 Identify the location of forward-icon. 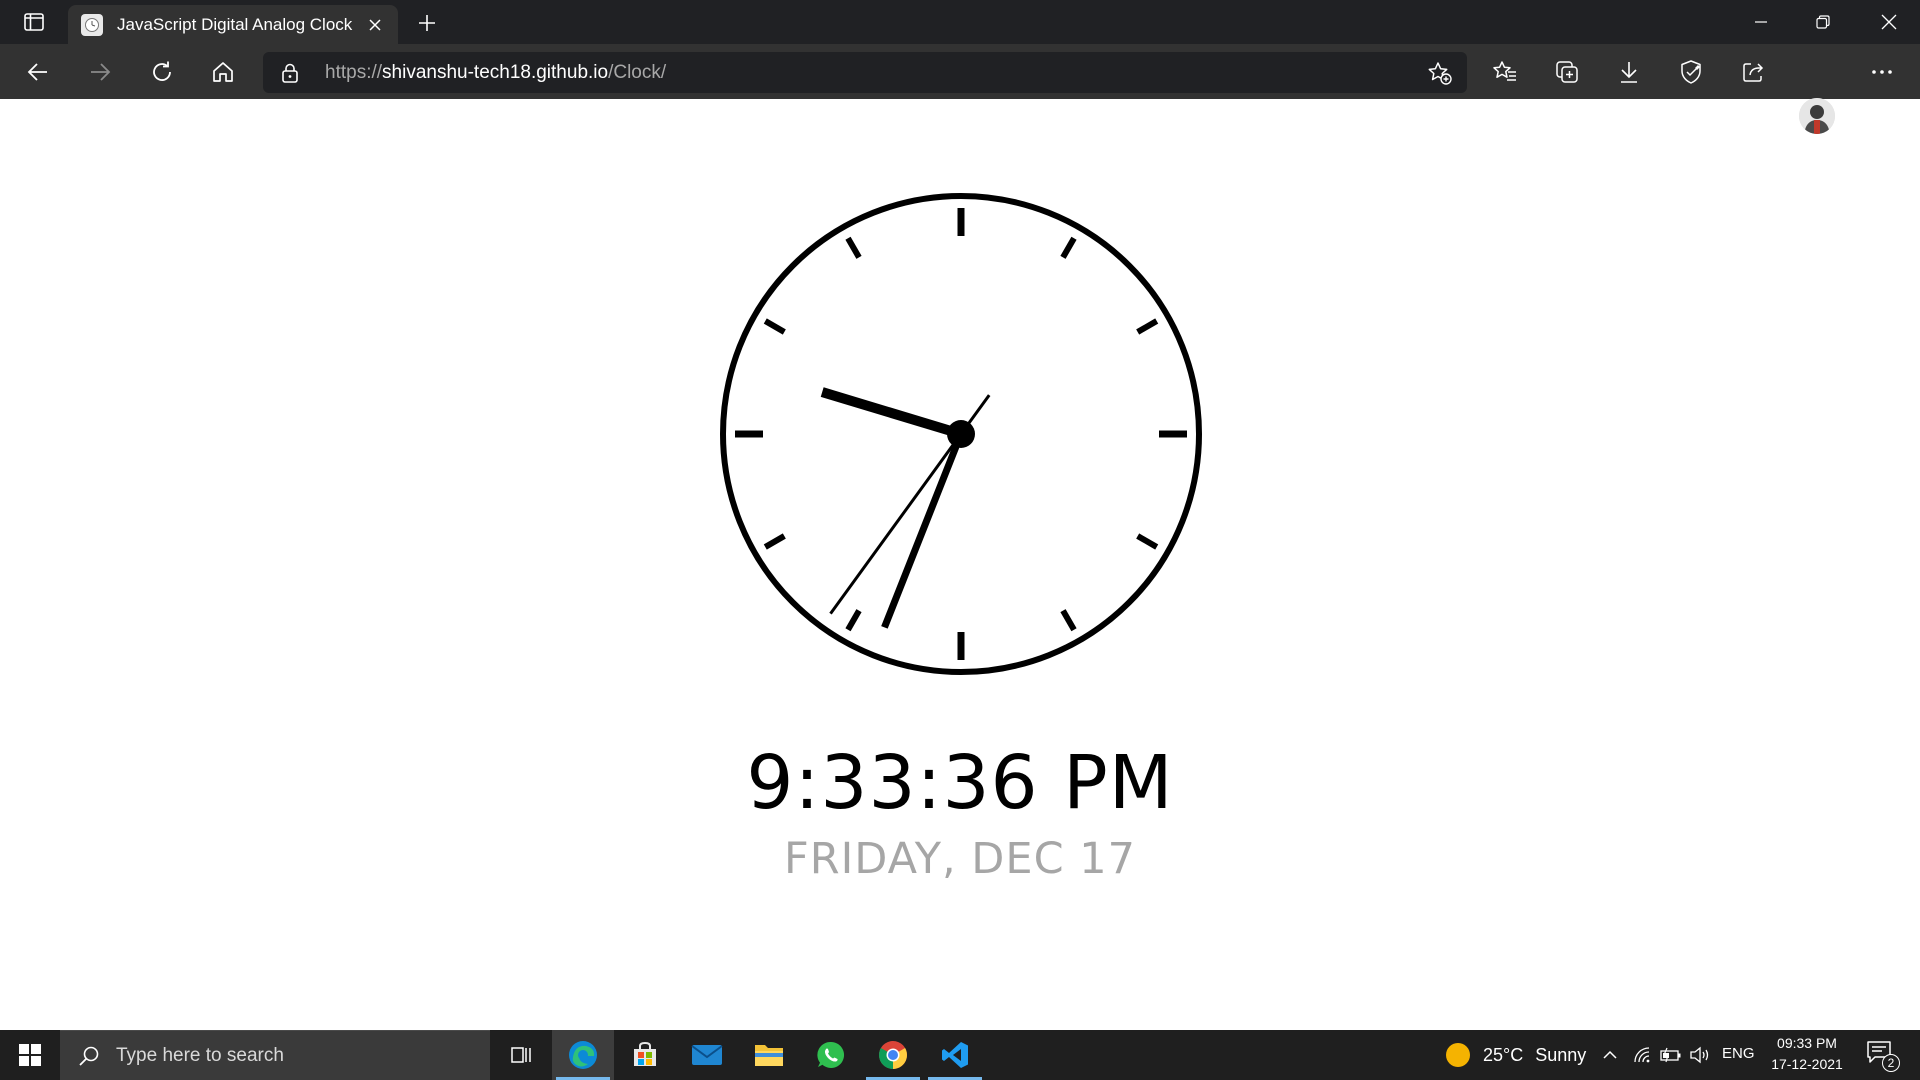
(100, 72).